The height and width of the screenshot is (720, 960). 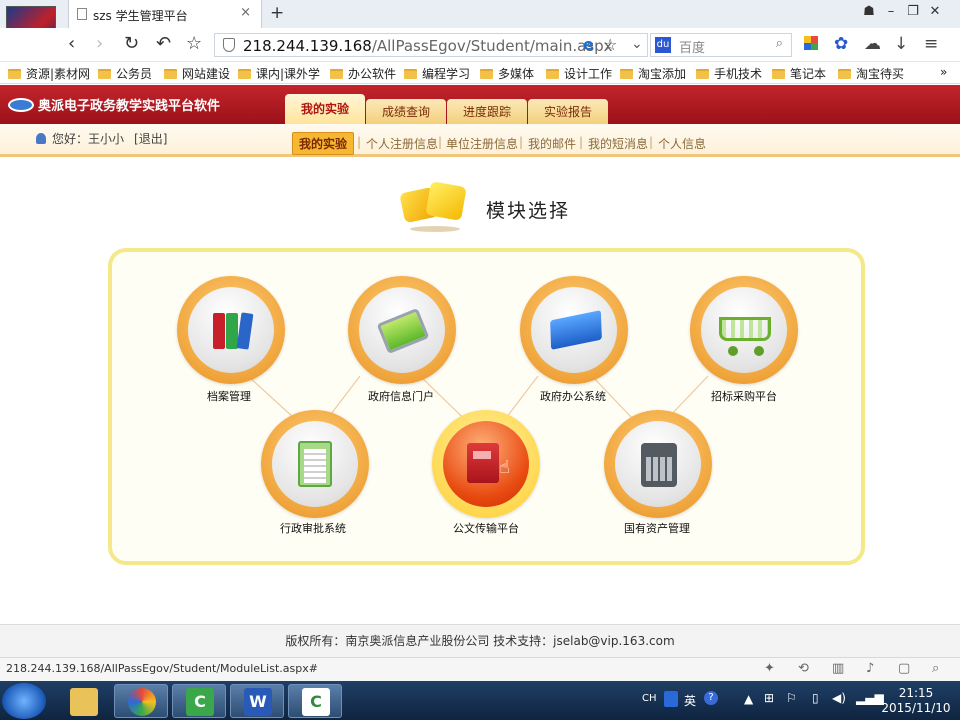 What do you see at coordinates (692, 46) in the screenshot?
I see `search-input: 百度` at bounding box center [692, 46].